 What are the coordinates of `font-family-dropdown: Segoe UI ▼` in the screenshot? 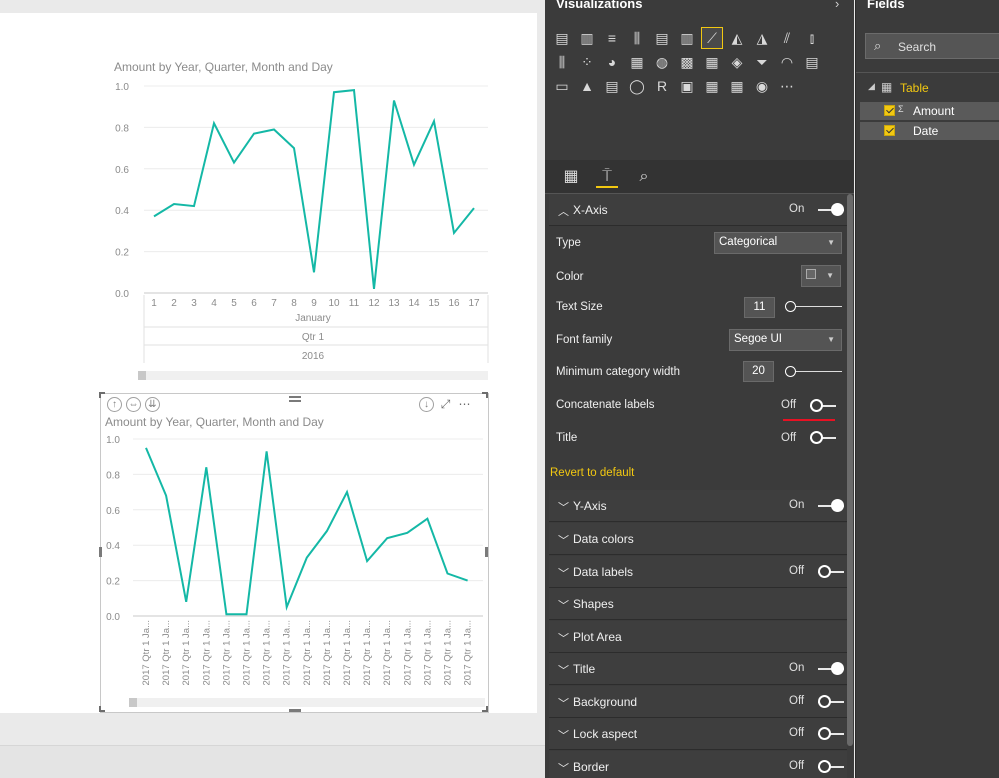 It's located at (785, 340).